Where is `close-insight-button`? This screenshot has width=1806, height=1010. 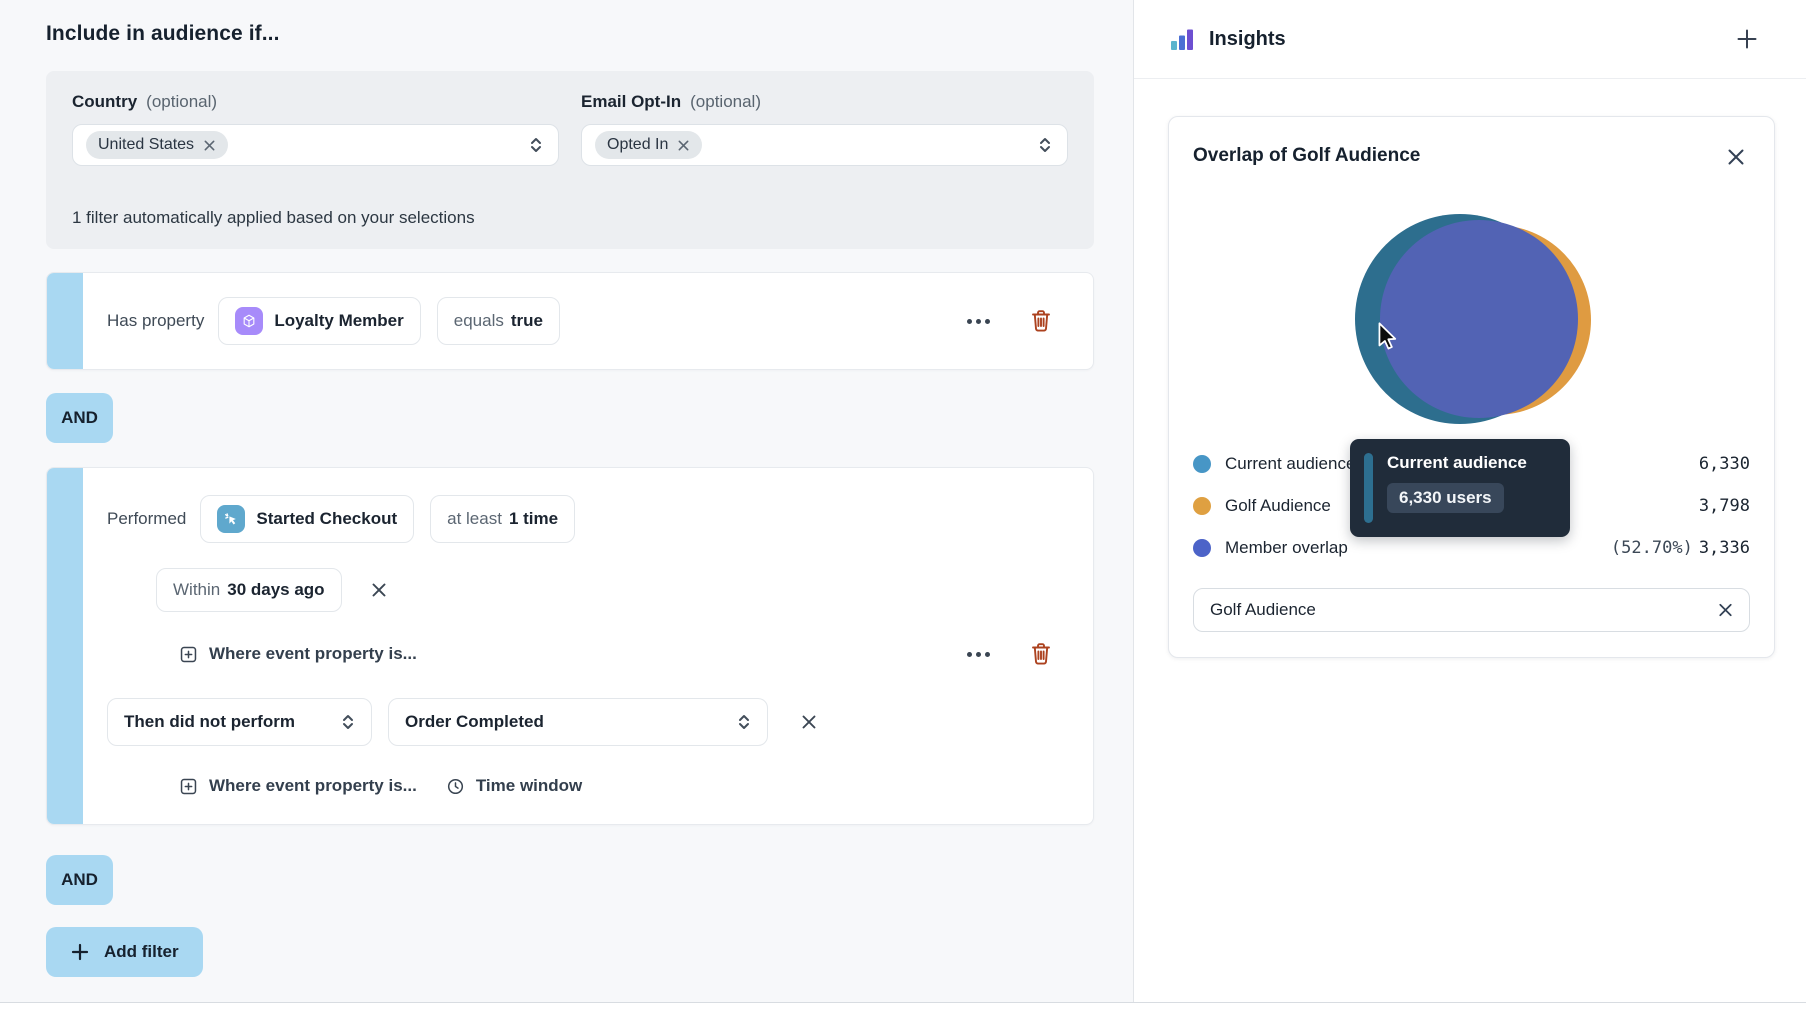
close-insight-button is located at coordinates (1736, 157).